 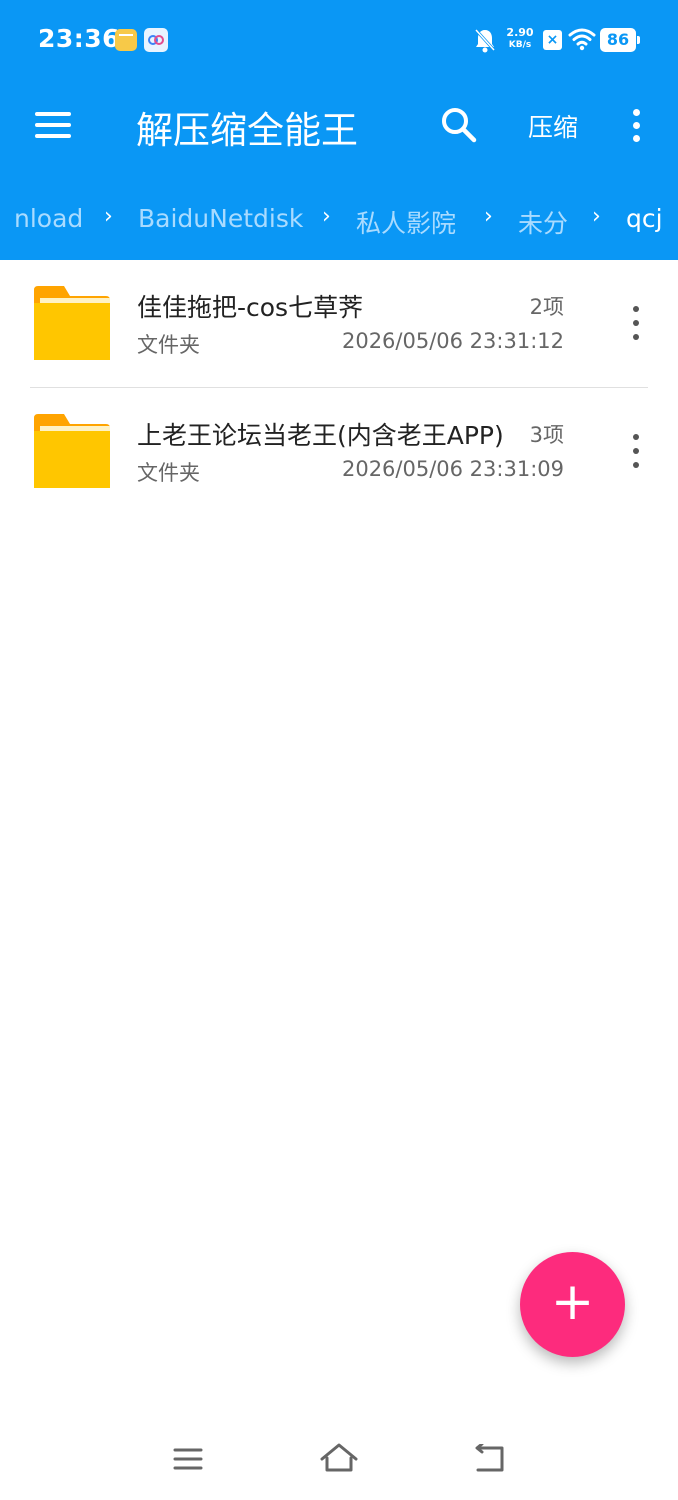 I want to click on modified-date: 2026/05/06 23:31:12, so click(x=452, y=341).